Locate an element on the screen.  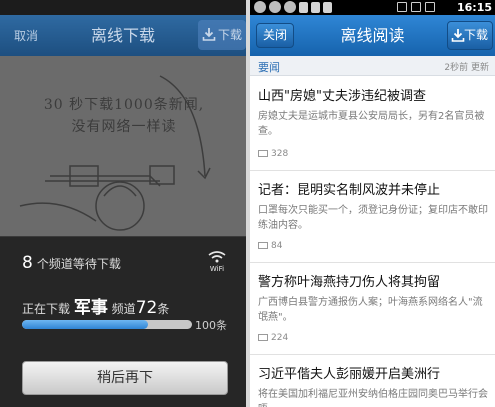
wifi-indicator: WiFi is located at coordinates (217, 262).